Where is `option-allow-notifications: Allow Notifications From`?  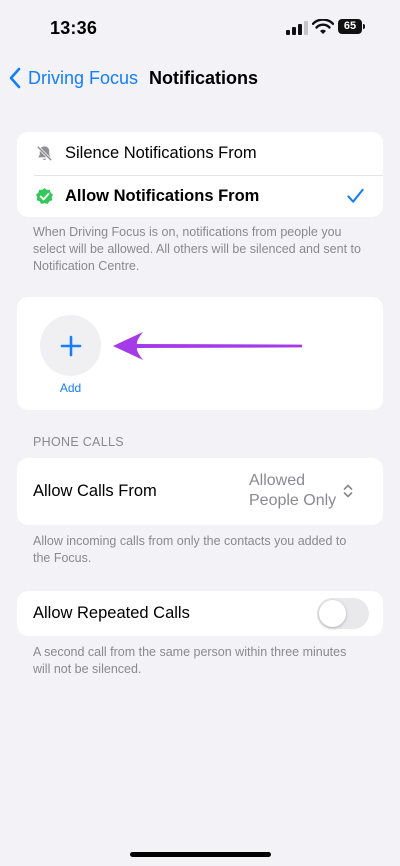 option-allow-notifications: Allow Notifications From is located at coordinates (200, 196).